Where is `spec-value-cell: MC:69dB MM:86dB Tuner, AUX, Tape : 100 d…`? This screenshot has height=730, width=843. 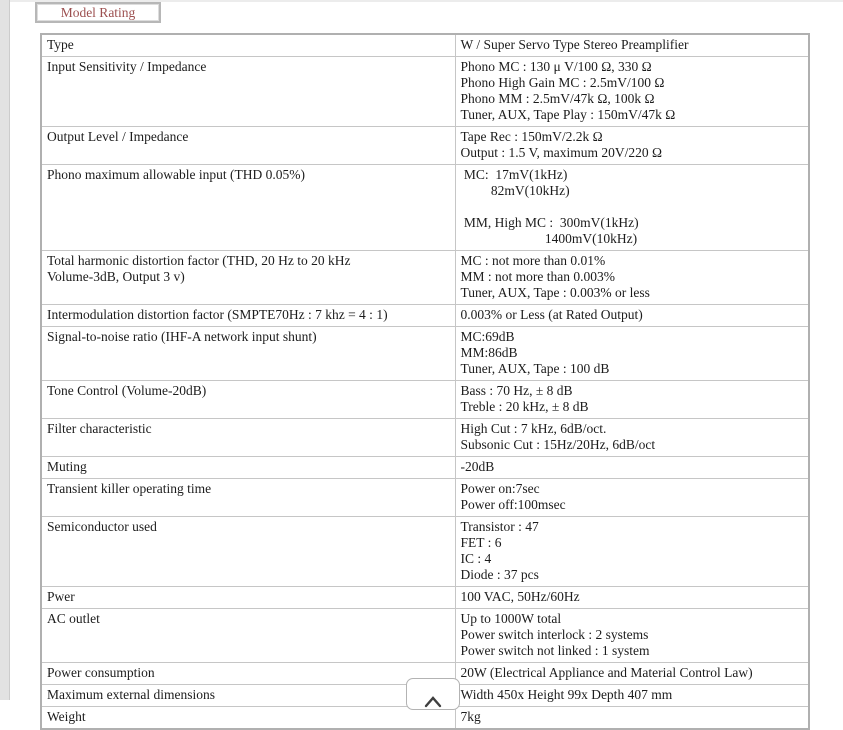
spec-value-cell: MC:69dB MM:86dB Tuner, AUX, Tape : 100 d… is located at coordinates (632, 353).